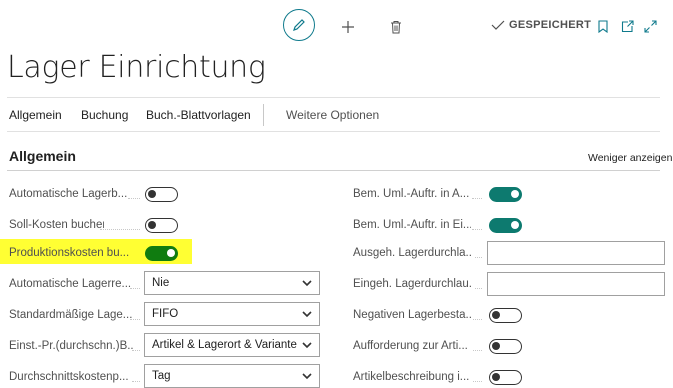 The height and width of the screenshot is (388, 673). I want to click on expand-button, so click(650, 26).